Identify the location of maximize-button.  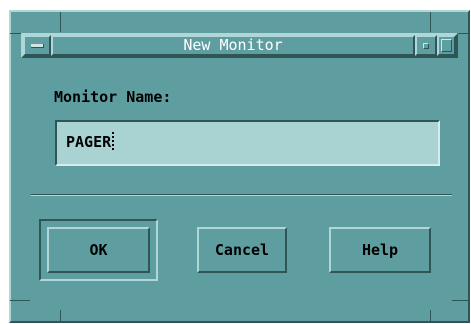
(446, 45).